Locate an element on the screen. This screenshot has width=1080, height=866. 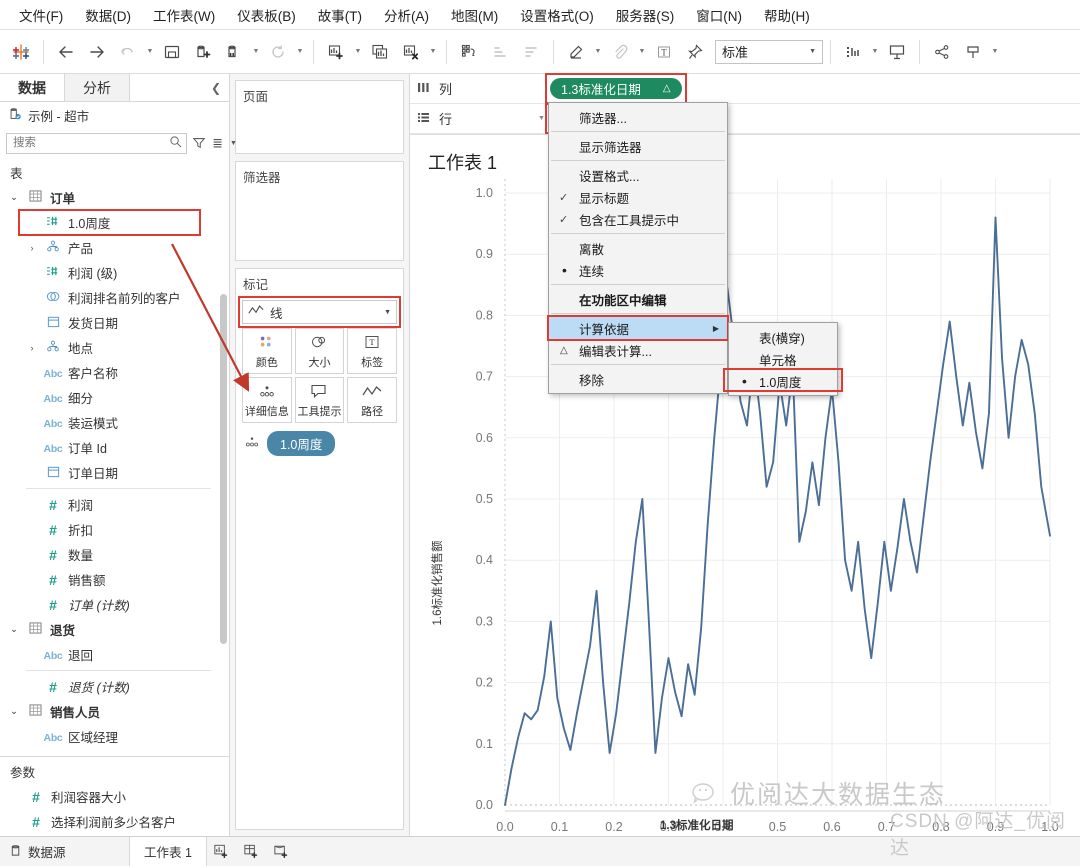
forward-arrow-icon is located at coordinates (97, 52).